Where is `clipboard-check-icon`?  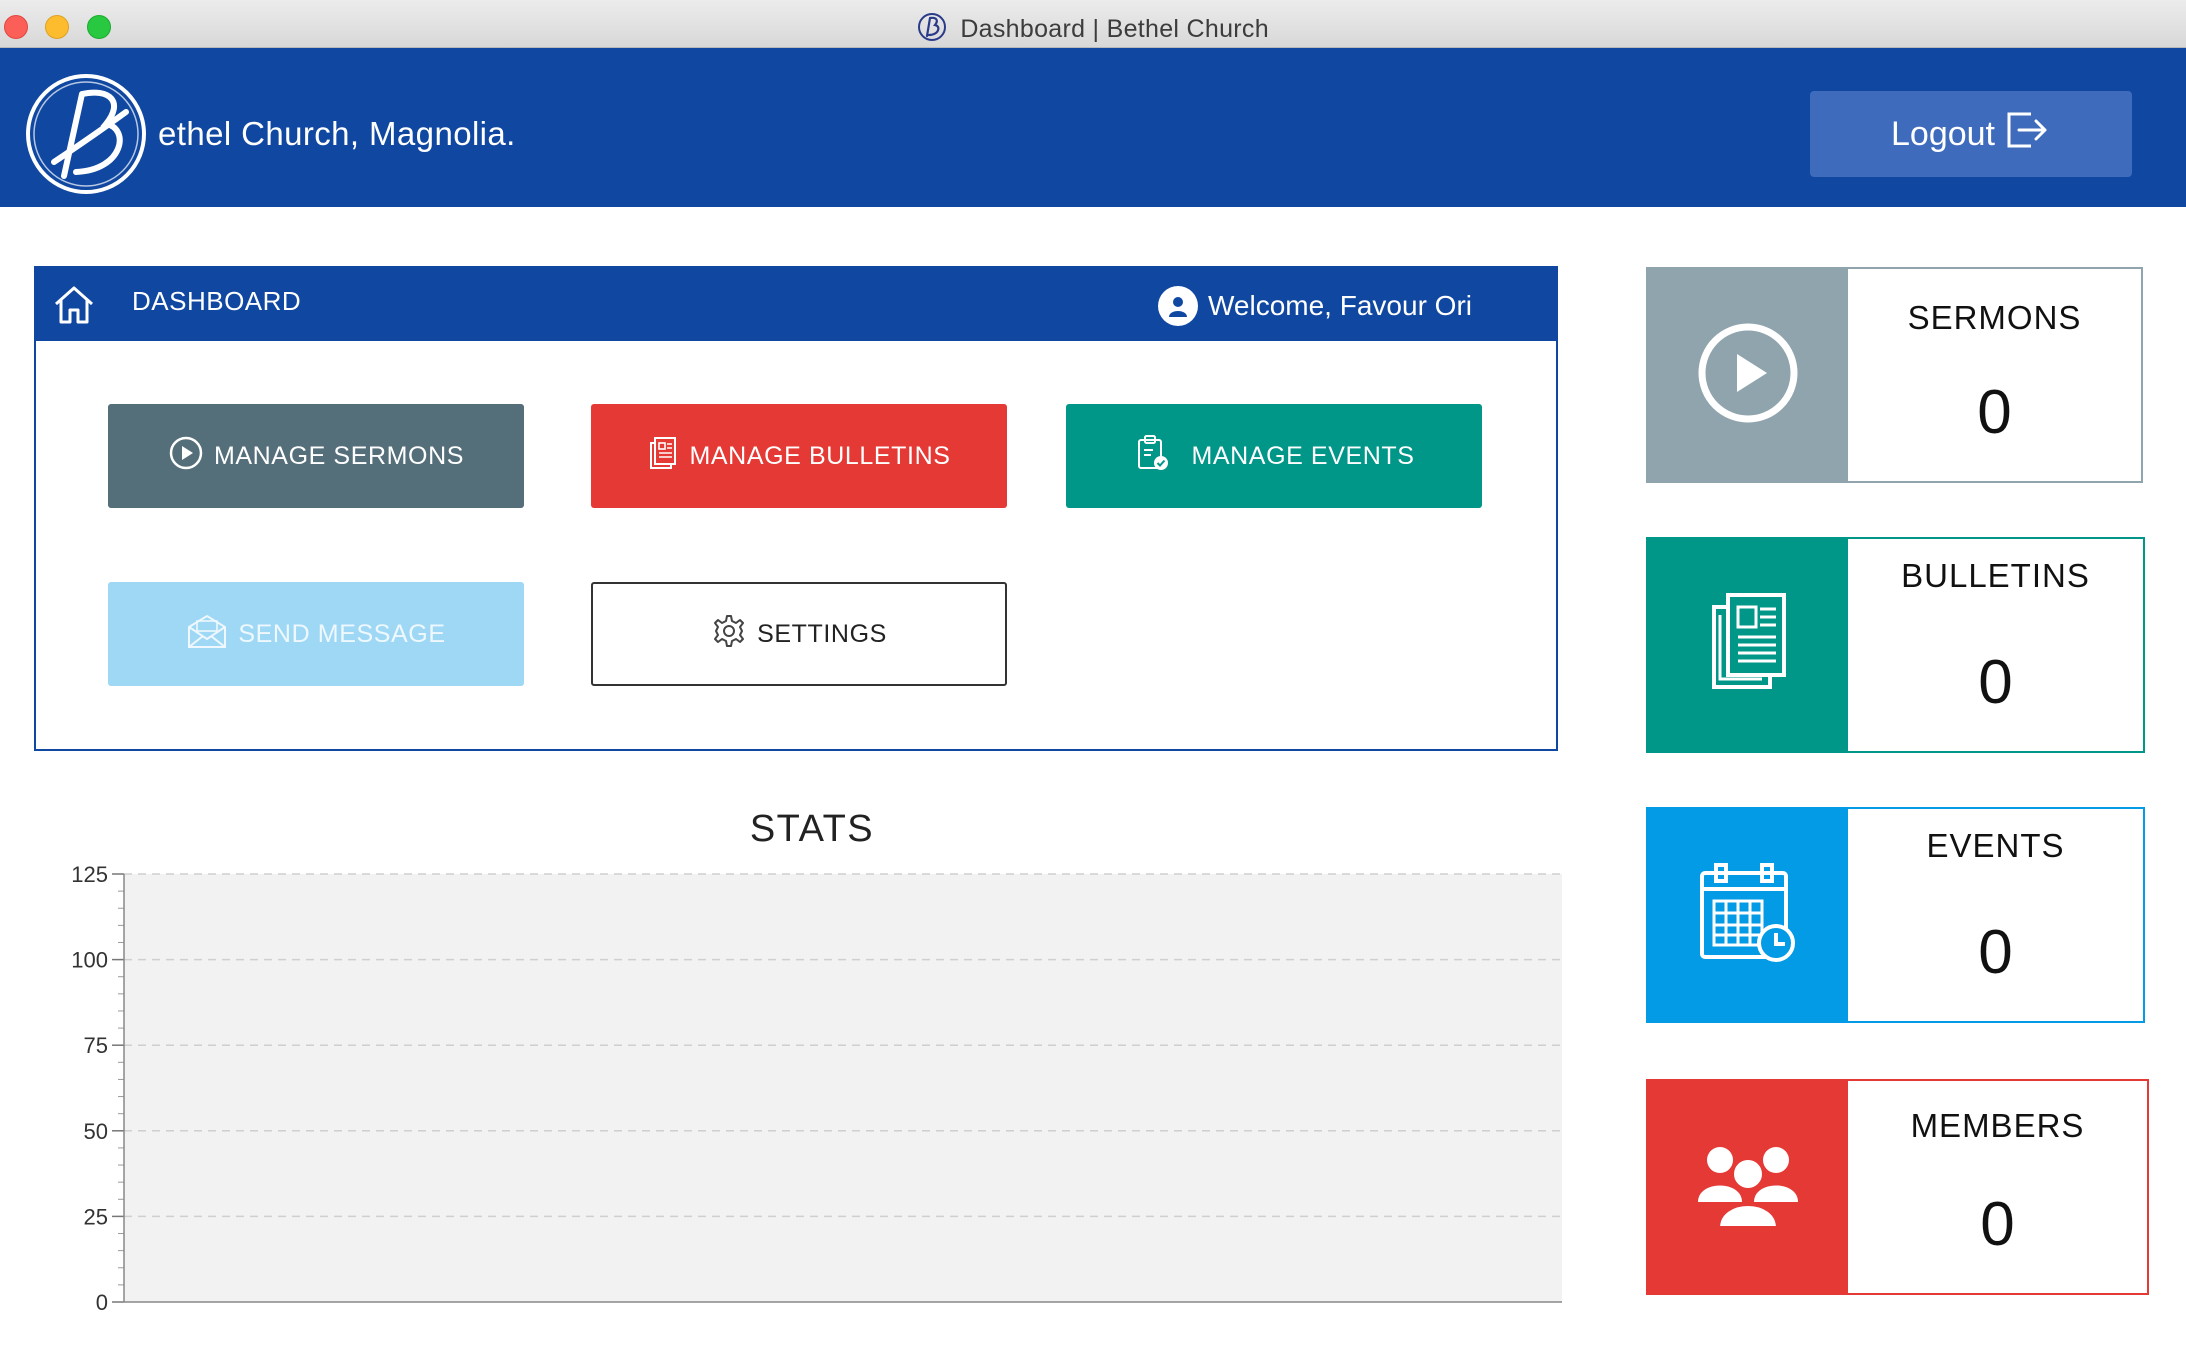
clipboard-check-icon is located at coordinates (1153, 456).